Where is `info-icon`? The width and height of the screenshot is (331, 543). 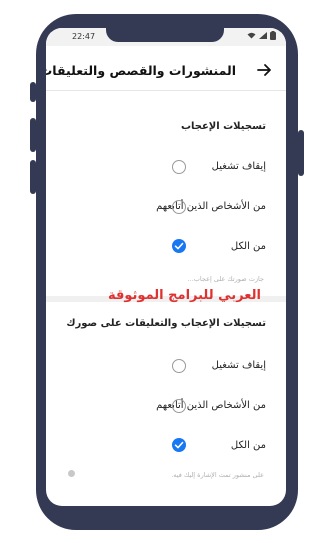 info-icon is located at coordinates (71, 473).